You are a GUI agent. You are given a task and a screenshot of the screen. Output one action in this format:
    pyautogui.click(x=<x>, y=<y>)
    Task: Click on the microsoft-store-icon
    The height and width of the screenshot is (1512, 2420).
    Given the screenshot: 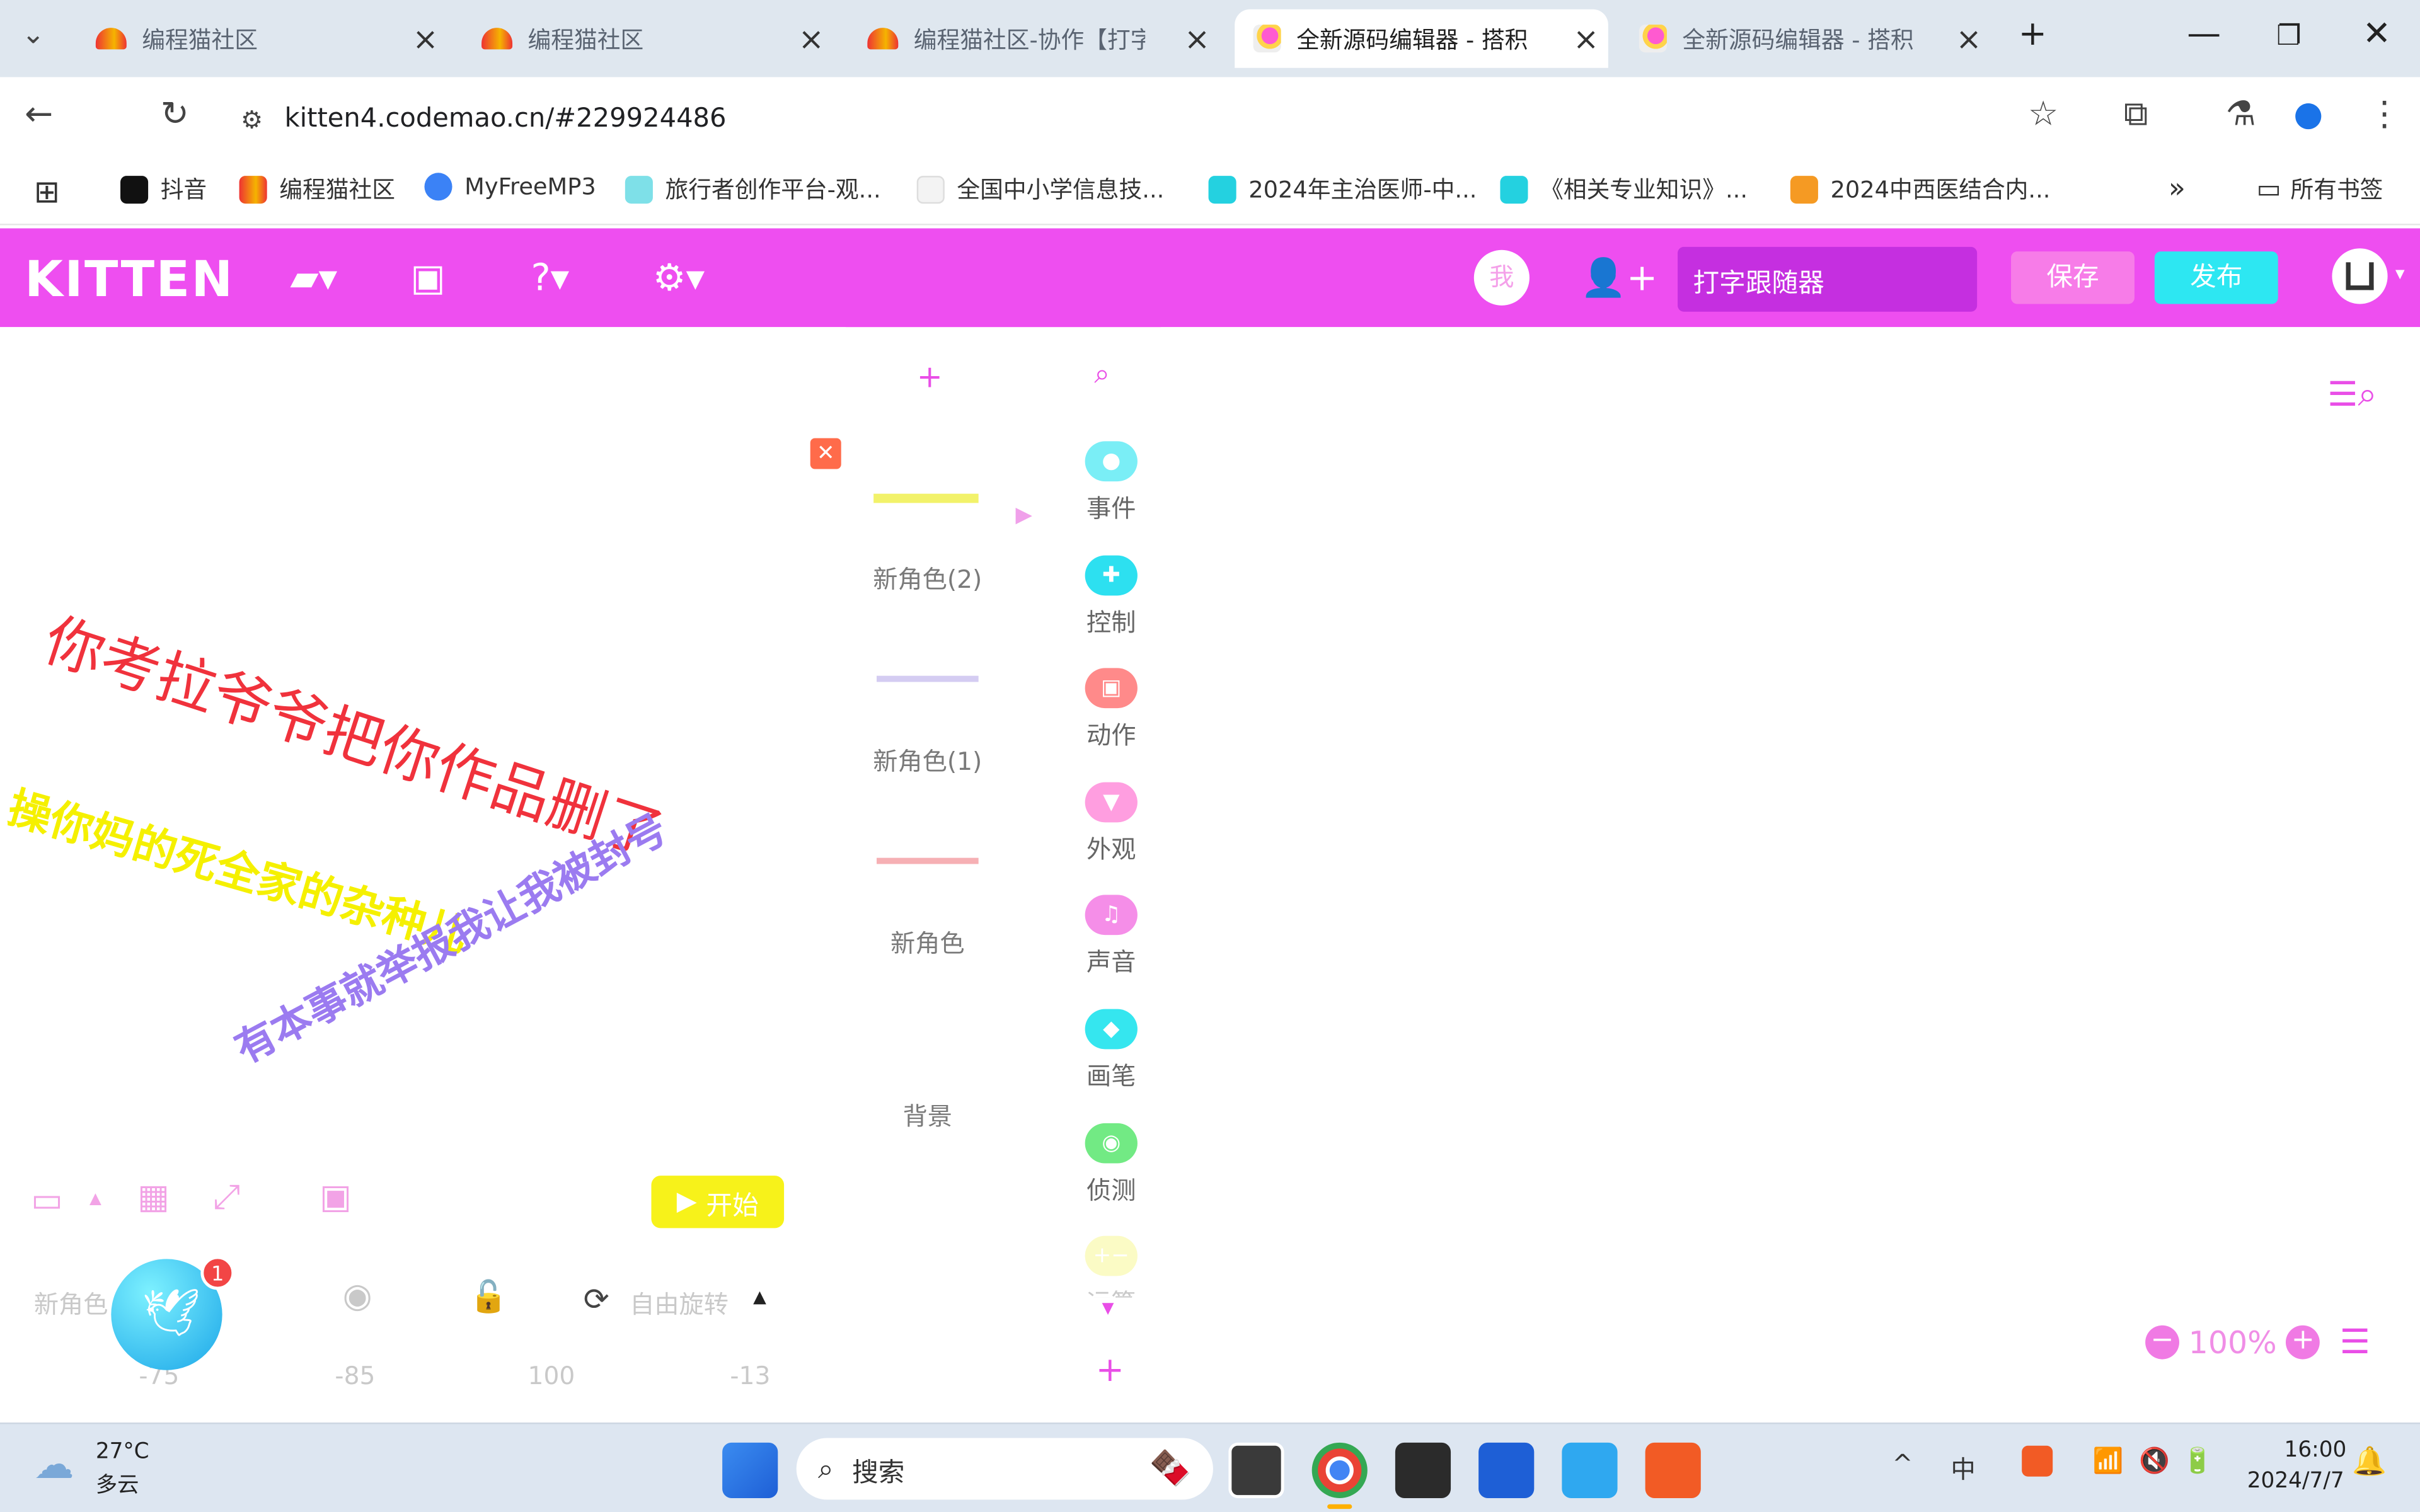 What is the action you would take?
    pyautogui.click(x=1507, y=1470)
    